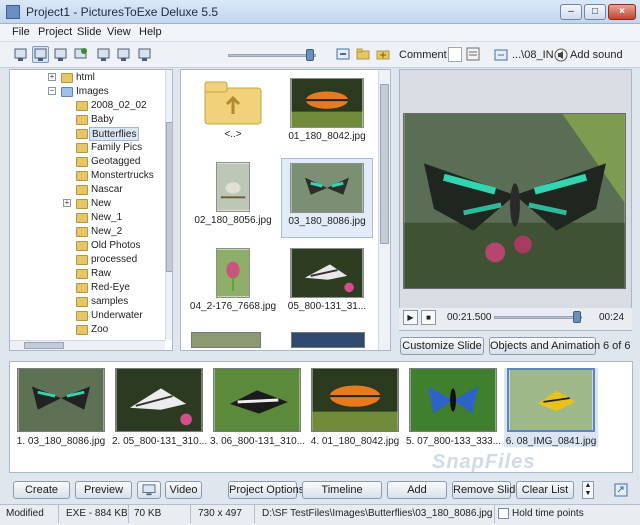 This screenshot has width=640, height=525. I want to click on tree-item-processed: processed, so click(114, 260).